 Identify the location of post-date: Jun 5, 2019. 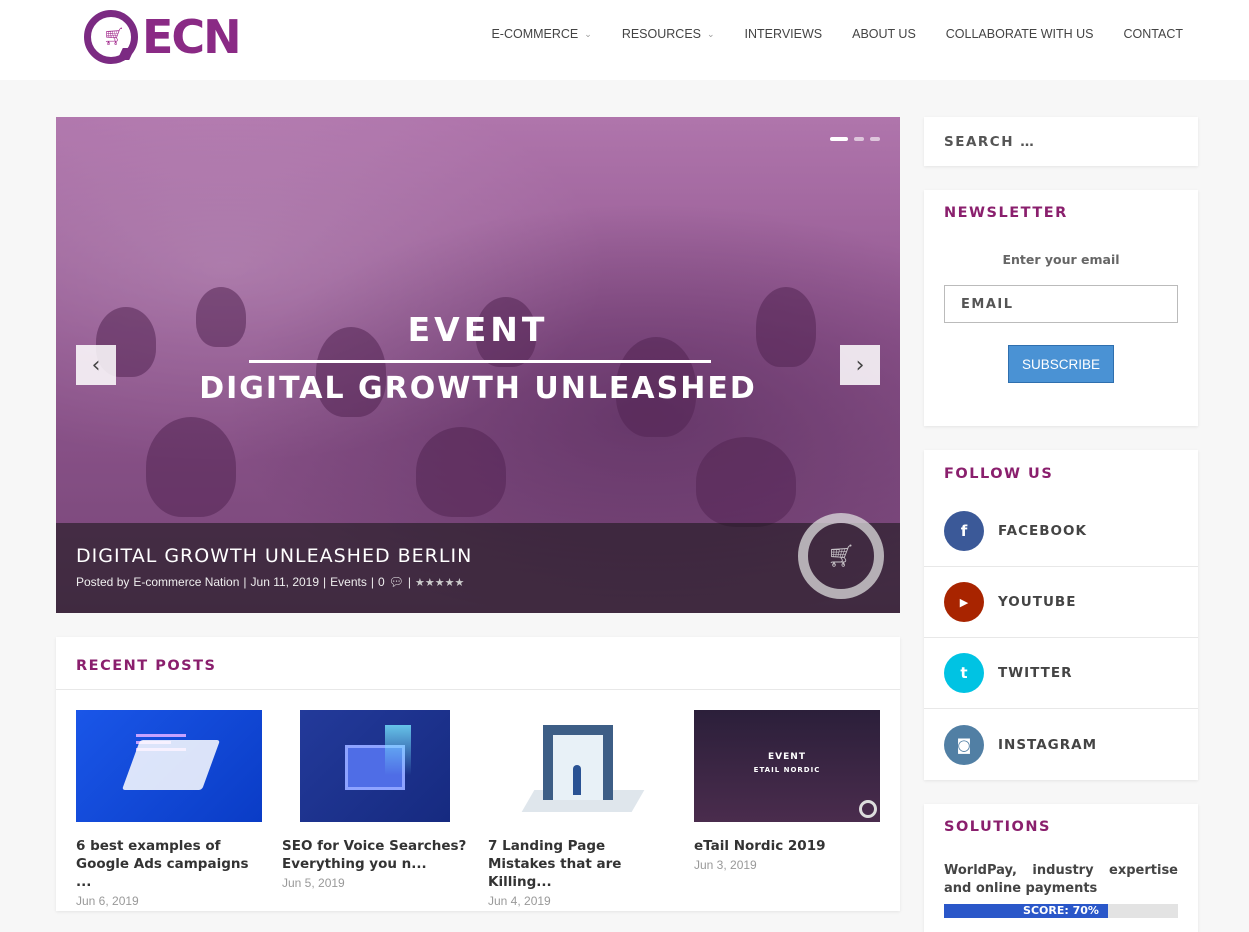
(313, 883).